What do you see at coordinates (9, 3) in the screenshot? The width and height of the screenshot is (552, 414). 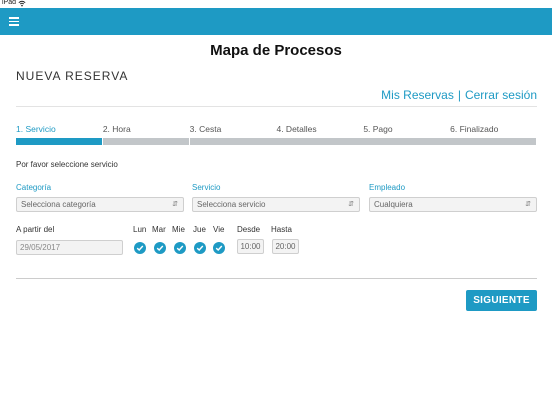 I see `device-name: iPad` at bounding box center [9, 3].